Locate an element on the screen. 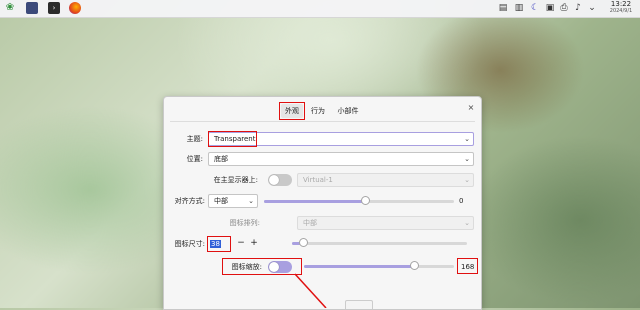  app-launcher-icon: ❀ is located at coordinates (10, 8).